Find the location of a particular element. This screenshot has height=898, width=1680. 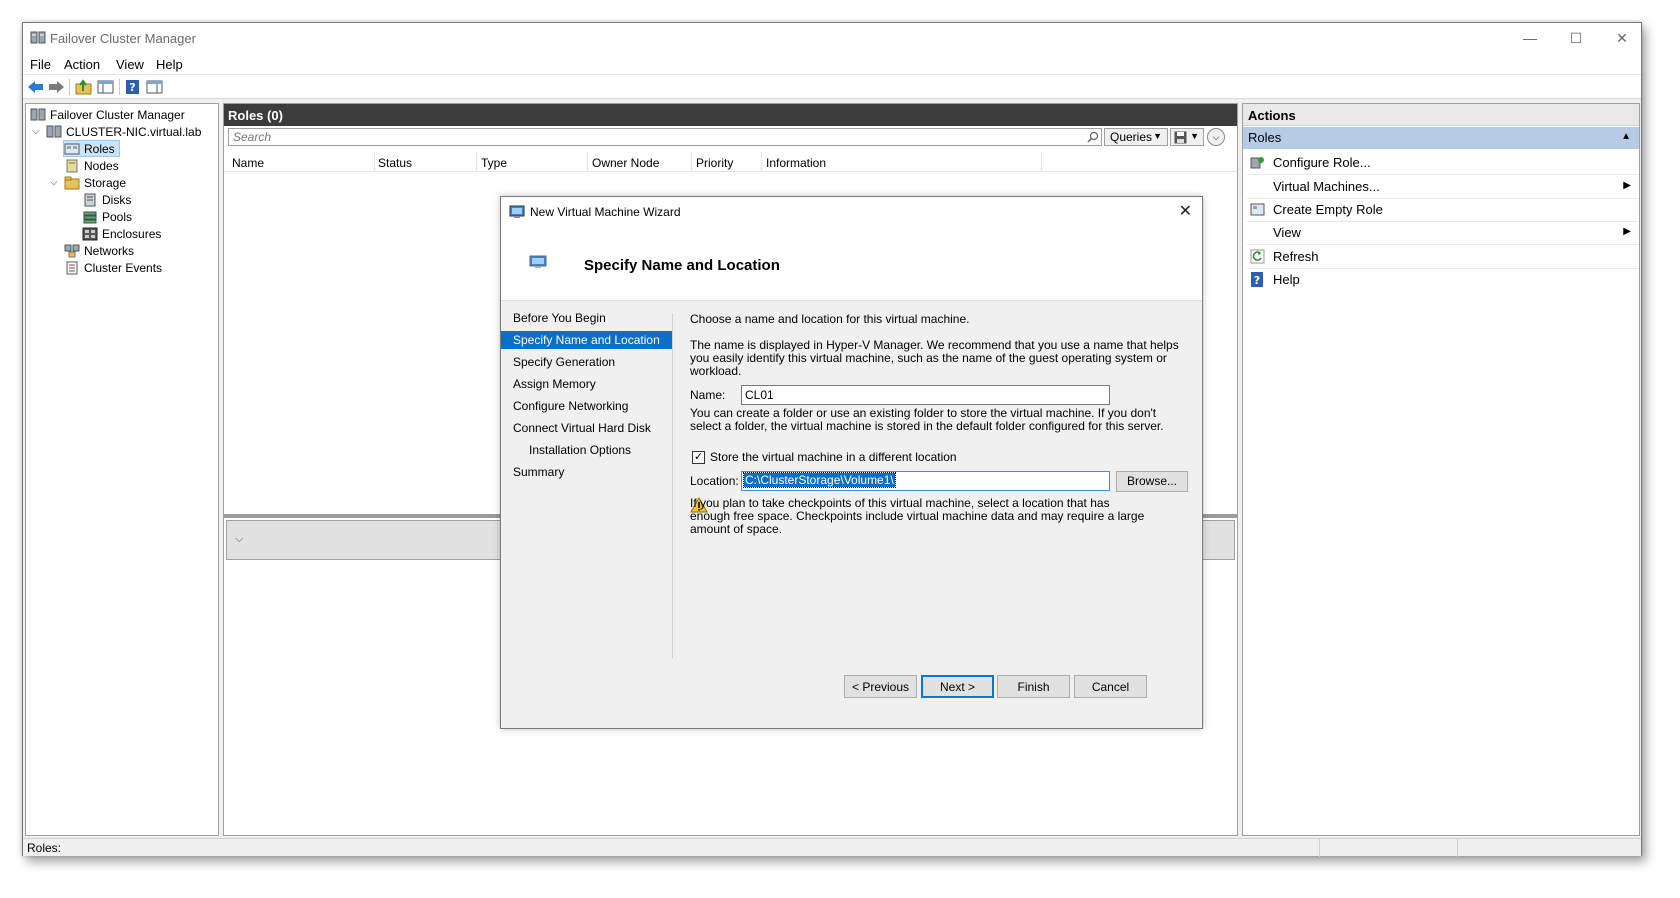

tree-label-cluster-events: Cluster Events is located at coordinates (123, 267).